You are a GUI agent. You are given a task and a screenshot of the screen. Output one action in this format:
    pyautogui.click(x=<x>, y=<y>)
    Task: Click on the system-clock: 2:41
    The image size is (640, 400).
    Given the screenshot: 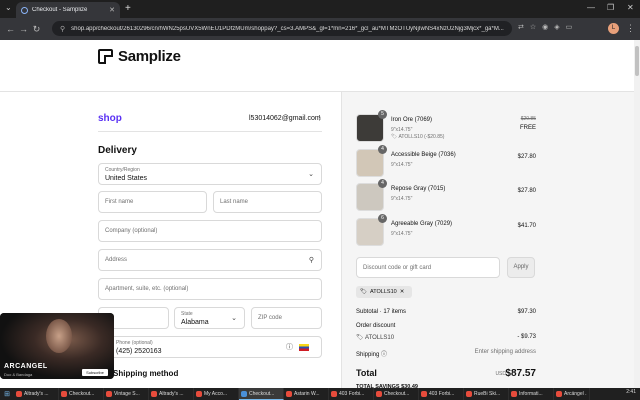 What is the action you would take?
    pyautogui.click(x=631, y=392)
    